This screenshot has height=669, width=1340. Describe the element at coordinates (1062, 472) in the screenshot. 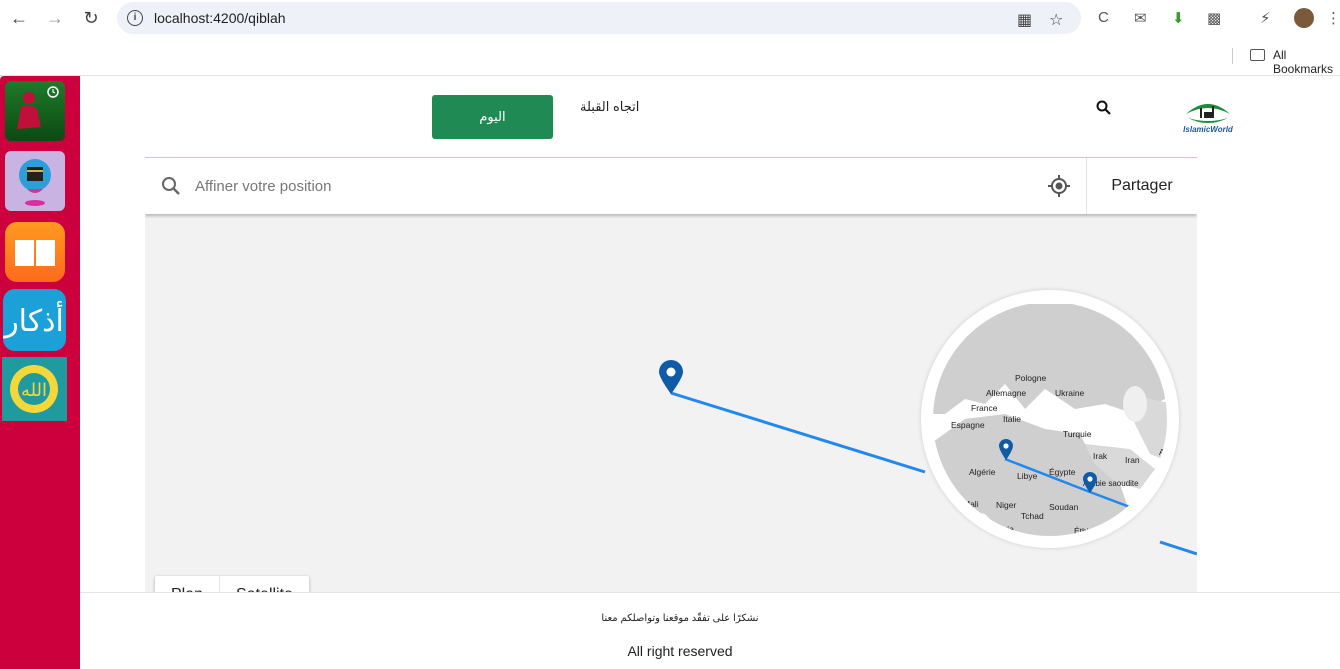

I see `map-label: Égypte` at that location.